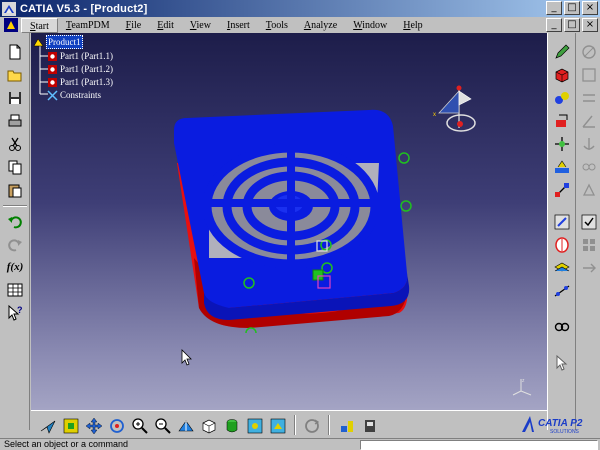 Image resolution: width=600 pixels, height=450 pixels. Describe the element at coordinates (74, 95) in the screenshot. I see `tree-item-constraints: Constraints` at that location.